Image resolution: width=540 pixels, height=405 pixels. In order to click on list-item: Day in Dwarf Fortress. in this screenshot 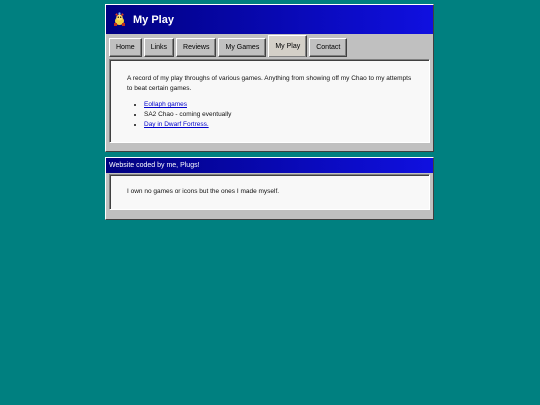, I will do `click(278, 125)`.